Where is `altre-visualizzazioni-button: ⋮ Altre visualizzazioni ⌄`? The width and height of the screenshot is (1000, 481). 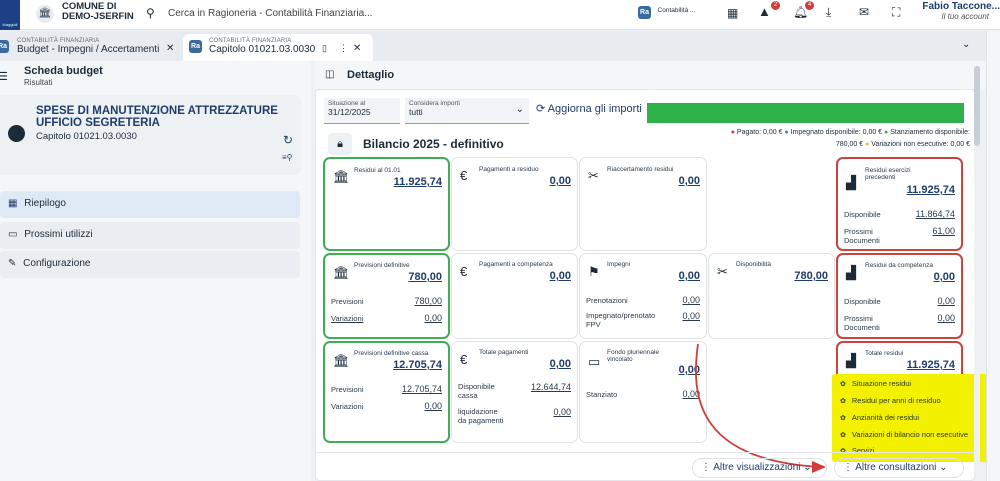
altre-visualizzazioni-button: ⋮ Altre visualizzazioni ⌄ is located at coordinates (759, 468).